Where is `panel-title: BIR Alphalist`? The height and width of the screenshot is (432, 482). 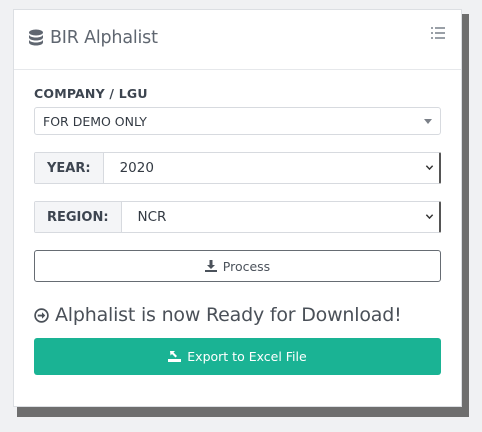
panel-title: BIR Alphalist is located at coordinates (93, 38).